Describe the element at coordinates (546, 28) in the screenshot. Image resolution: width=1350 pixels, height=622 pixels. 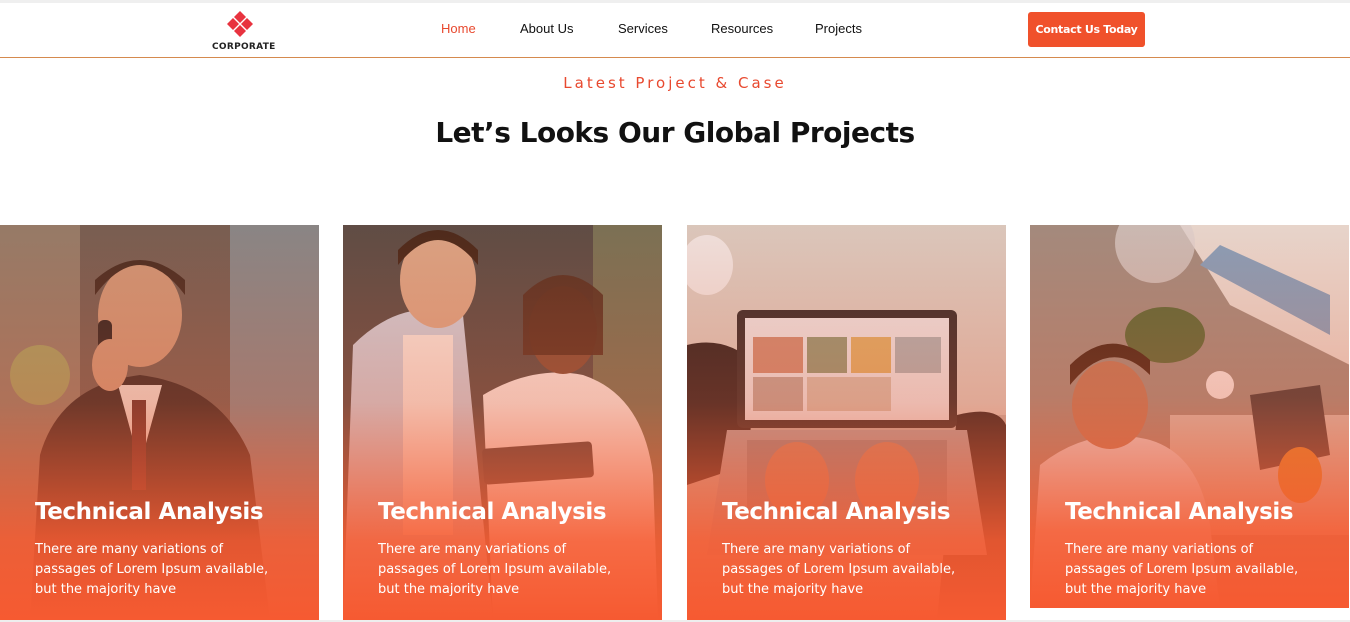
I see `nav-about-us: About Us` at that location.